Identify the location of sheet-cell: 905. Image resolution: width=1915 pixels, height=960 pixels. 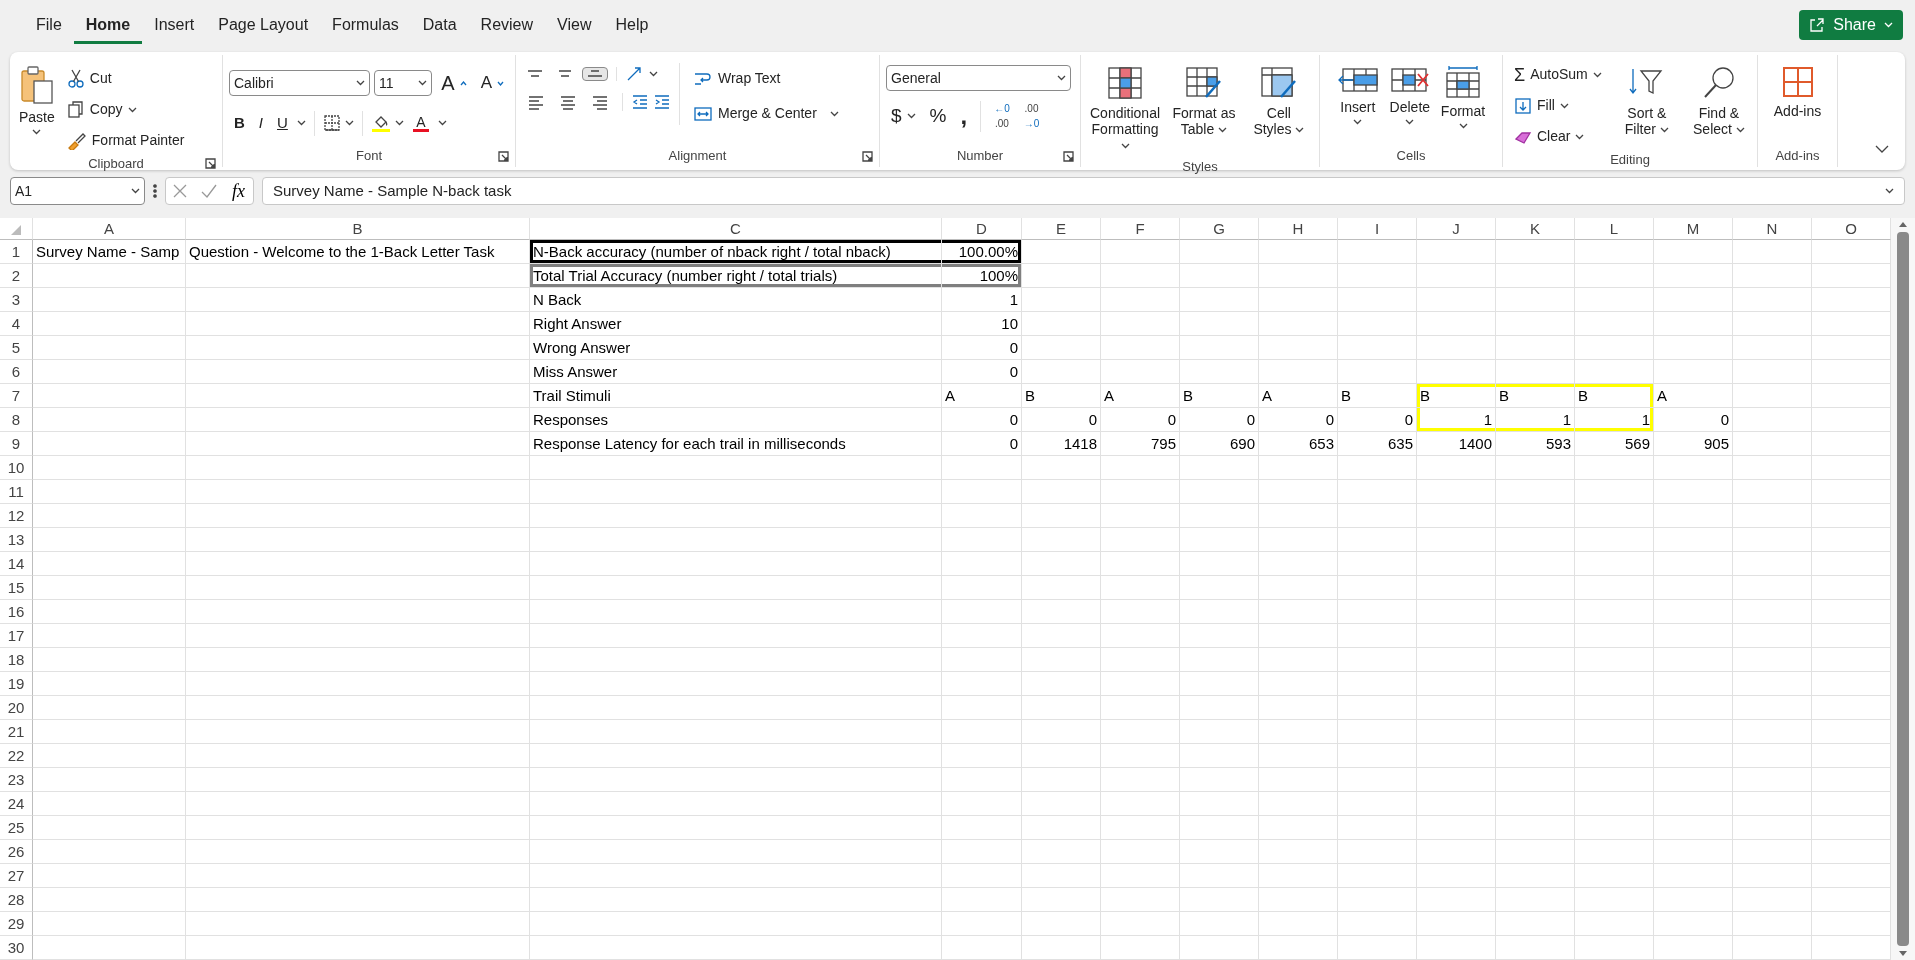
(1693, 444).